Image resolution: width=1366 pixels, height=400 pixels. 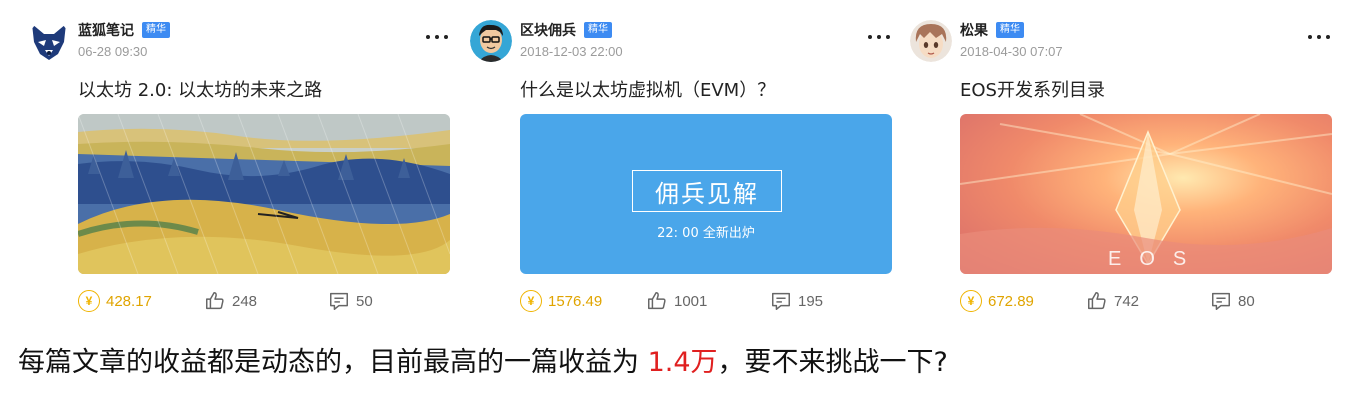 I want to click on earnings-value: 1576.49, so click(x=575, y=301).